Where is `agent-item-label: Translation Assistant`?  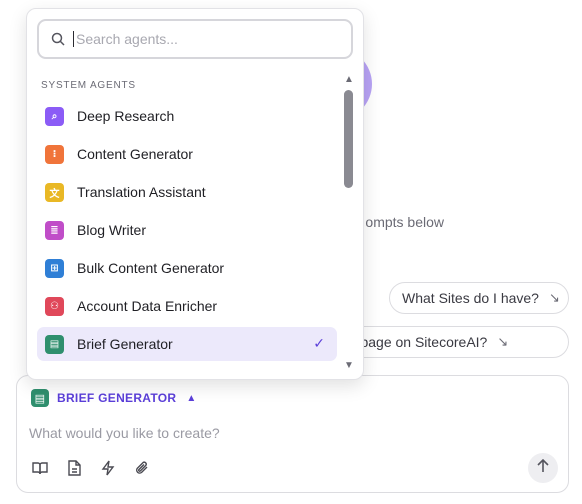 agent-item-label: Translation Assistant is located at coordinates (141, 192).